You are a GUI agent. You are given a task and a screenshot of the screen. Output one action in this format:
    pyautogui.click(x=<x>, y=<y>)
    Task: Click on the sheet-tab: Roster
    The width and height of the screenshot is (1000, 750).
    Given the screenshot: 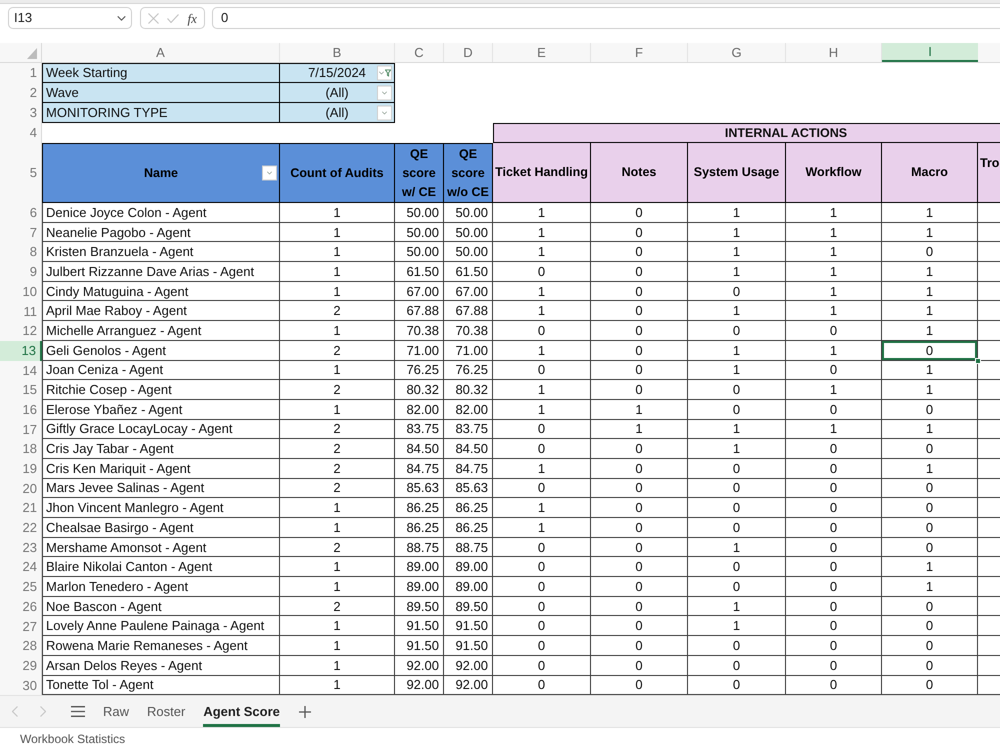 What is the action you would take?
    pyautogui.click(x=166, y=712)
    